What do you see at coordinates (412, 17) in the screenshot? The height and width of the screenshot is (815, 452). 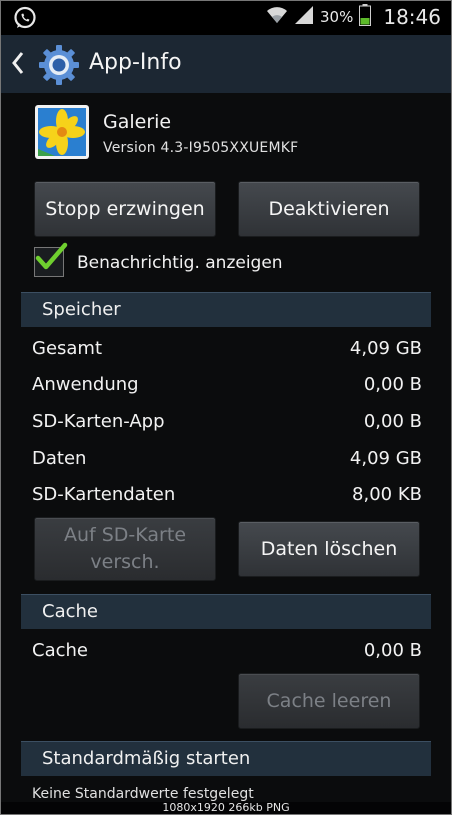 I see `clock: 18:46` at bounding box center [412, 17].